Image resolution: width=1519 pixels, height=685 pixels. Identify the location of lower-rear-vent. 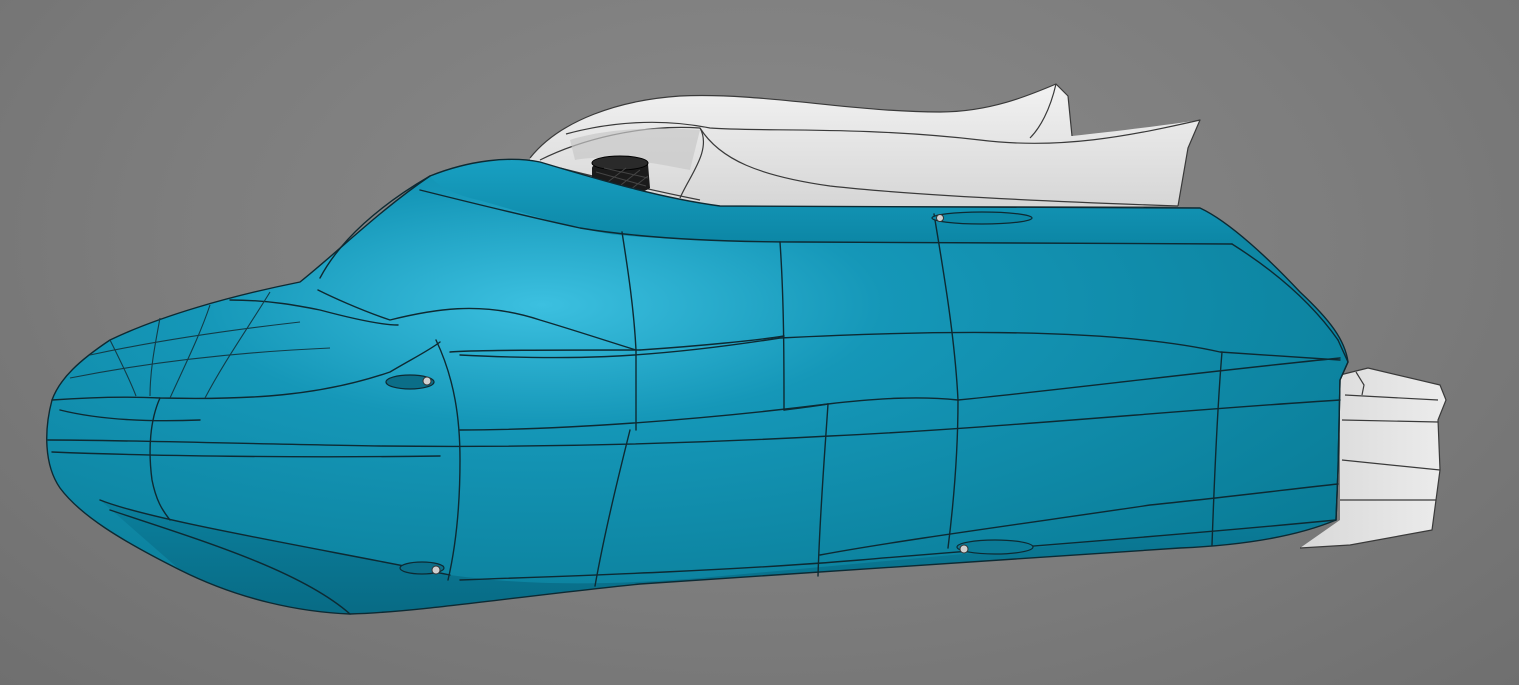
(995, 547).